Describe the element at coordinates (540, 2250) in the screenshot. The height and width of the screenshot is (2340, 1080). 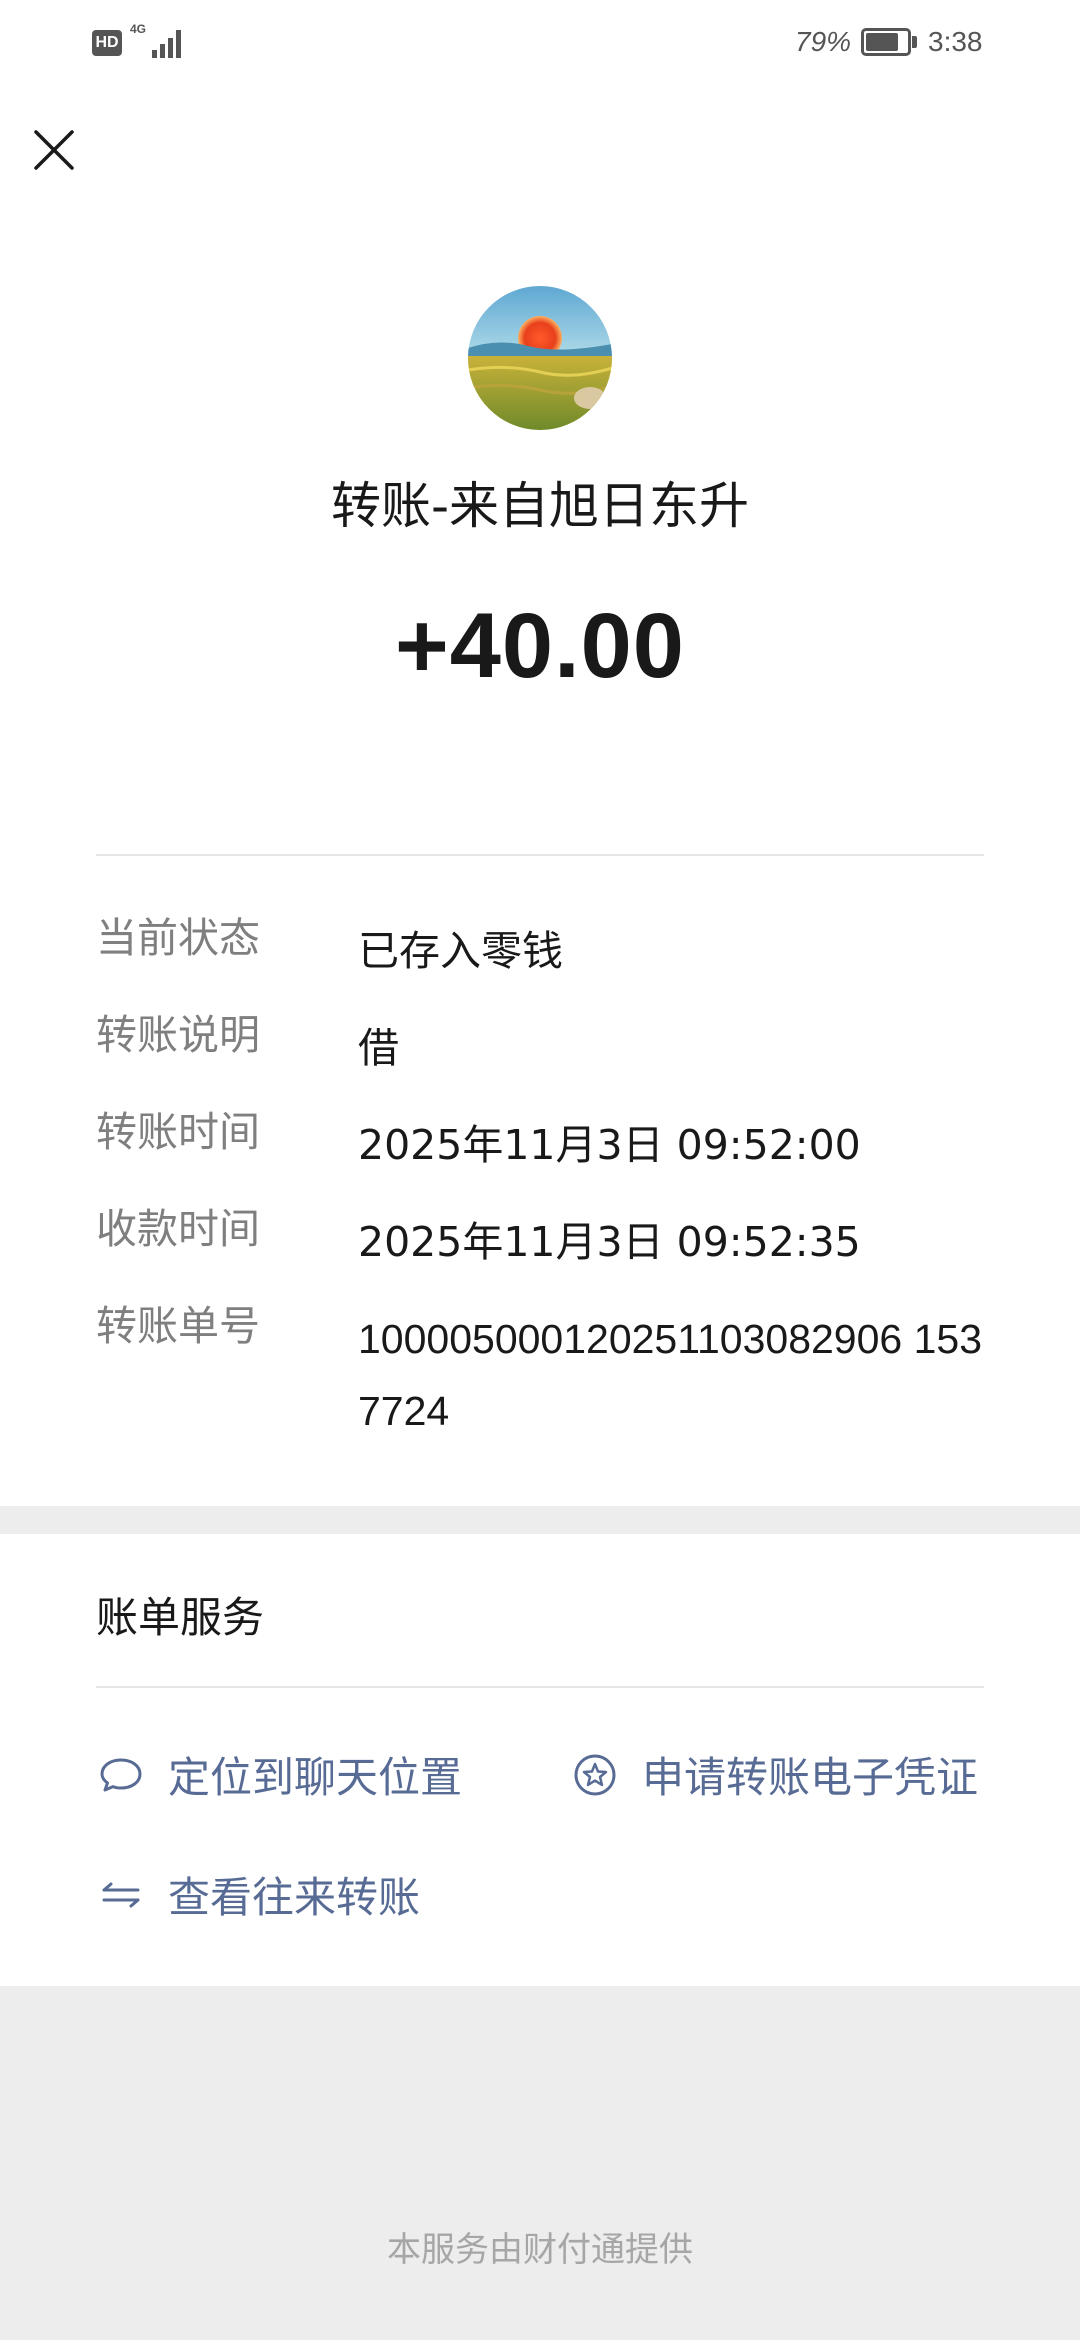
I see `footer-note: 本服务由财付通提供` at that location.